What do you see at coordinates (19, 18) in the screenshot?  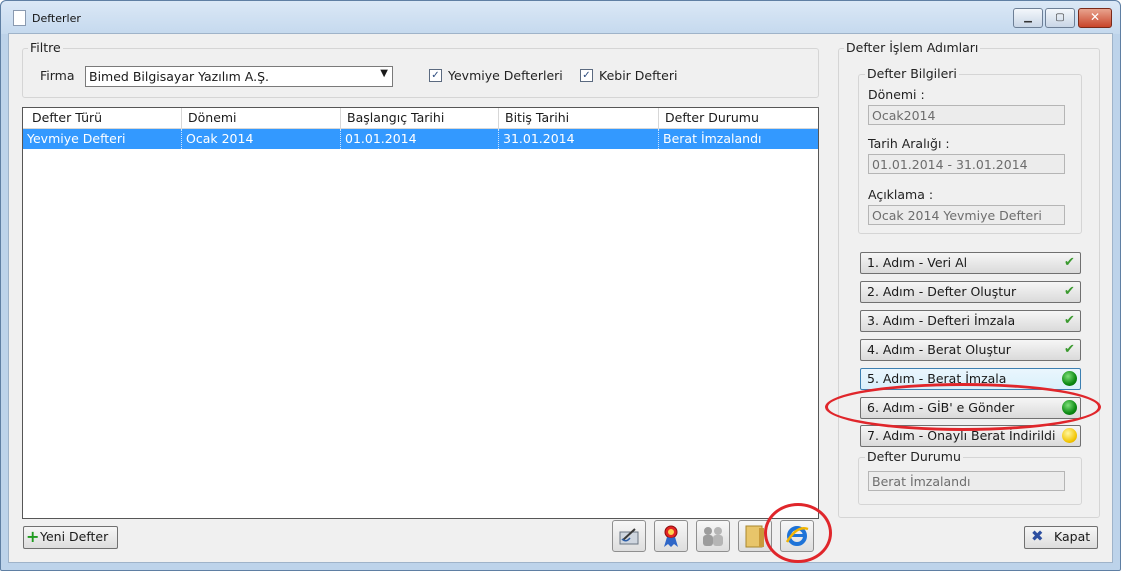 I see `window-icon` at bounding box center [19, 18].